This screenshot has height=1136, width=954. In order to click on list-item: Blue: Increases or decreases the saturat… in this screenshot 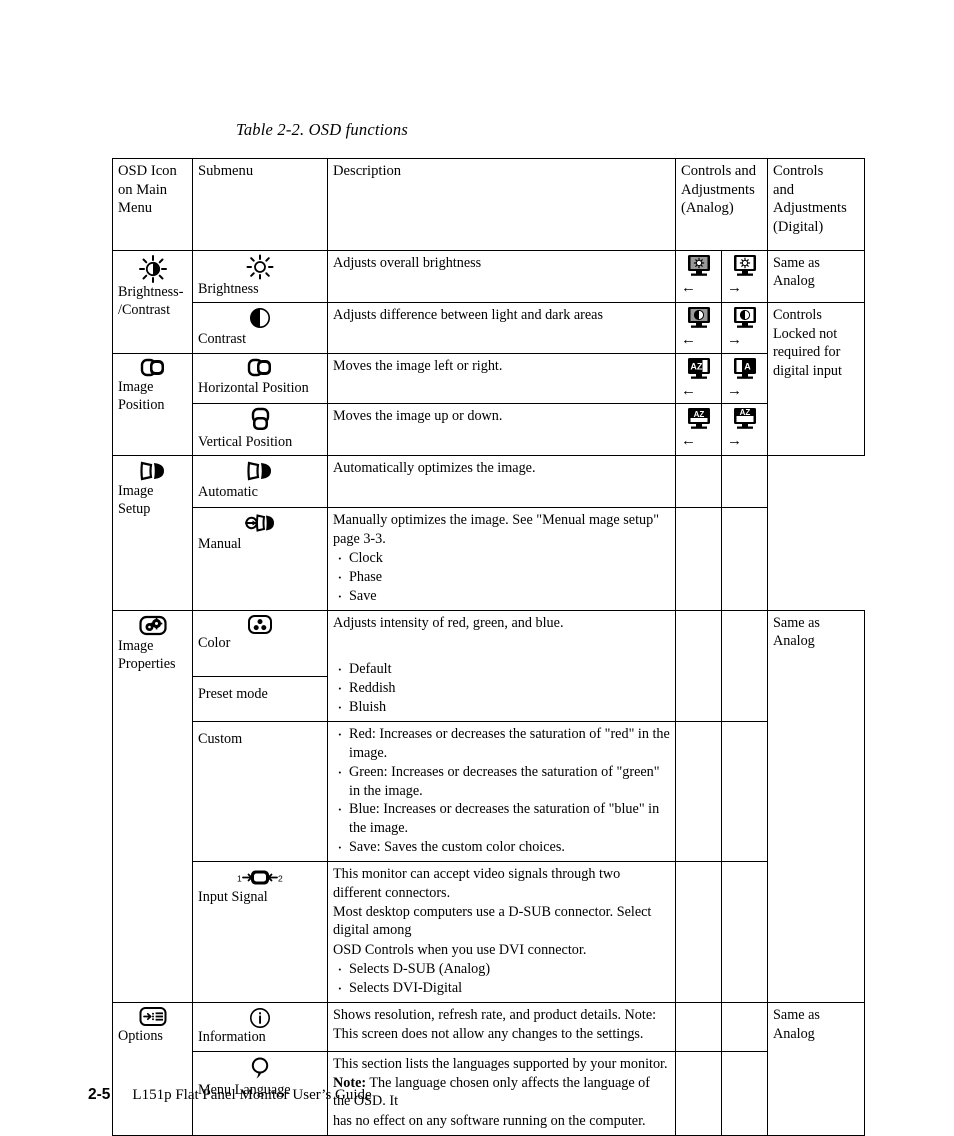, I will do `click(501, 818)`.